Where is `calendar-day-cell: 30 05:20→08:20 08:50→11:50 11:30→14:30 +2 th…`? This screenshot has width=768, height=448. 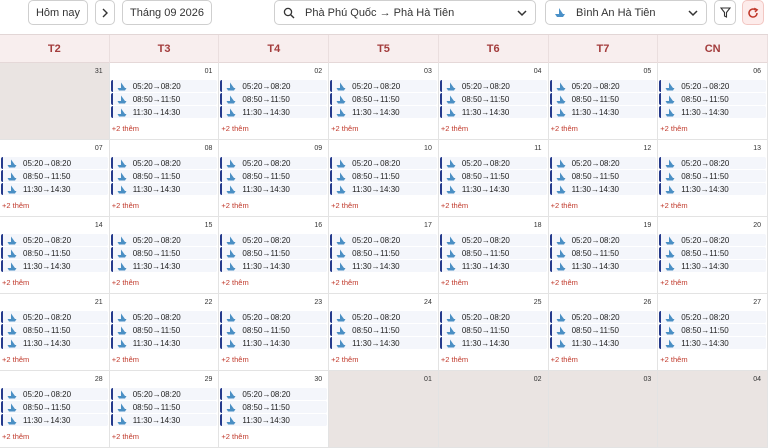 calendar-day-cell: 30 05:20→08:20 08:50→11:50 11:30→14:30 +2 th… is located at coordinates (274, 409).